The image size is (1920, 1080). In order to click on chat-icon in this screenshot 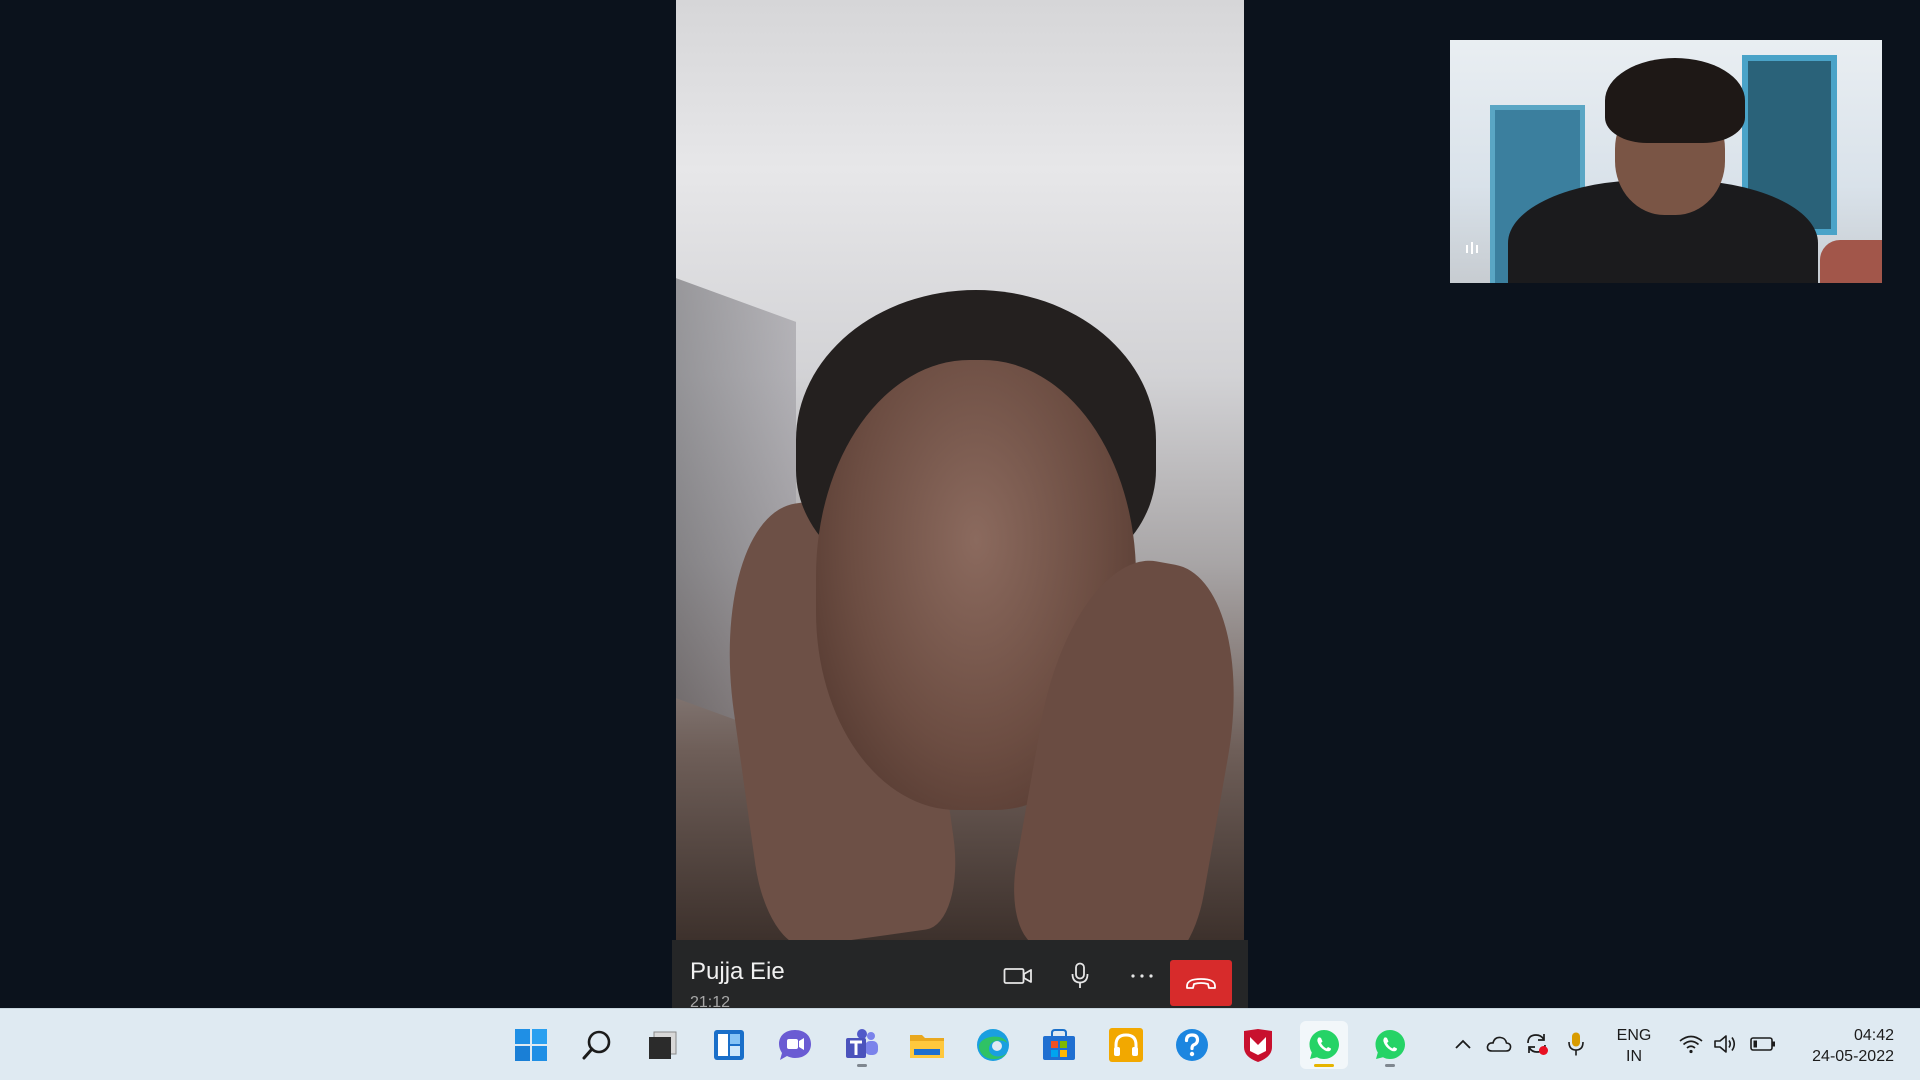, I will do `click(795, 1045)`.